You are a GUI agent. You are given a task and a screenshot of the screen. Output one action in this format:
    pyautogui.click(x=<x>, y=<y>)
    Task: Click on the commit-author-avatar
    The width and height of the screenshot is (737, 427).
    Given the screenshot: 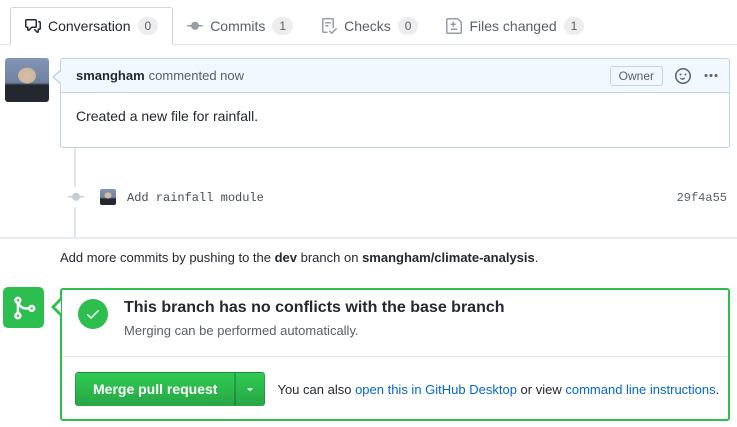 What is the action you would take?
    pyautogui.click(x=108, y=197)
    